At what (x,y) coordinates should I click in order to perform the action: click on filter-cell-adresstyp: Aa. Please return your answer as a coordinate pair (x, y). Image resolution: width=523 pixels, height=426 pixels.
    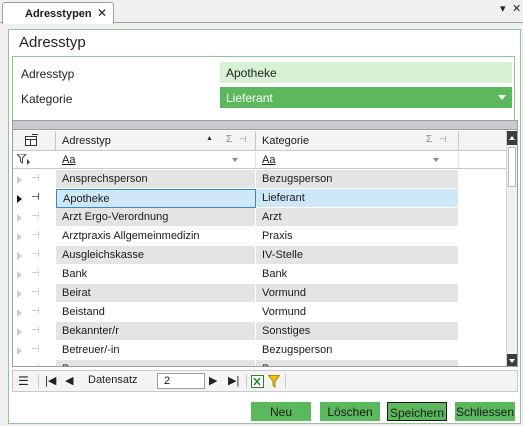
    Looking at the image, I should click on (156, 160).